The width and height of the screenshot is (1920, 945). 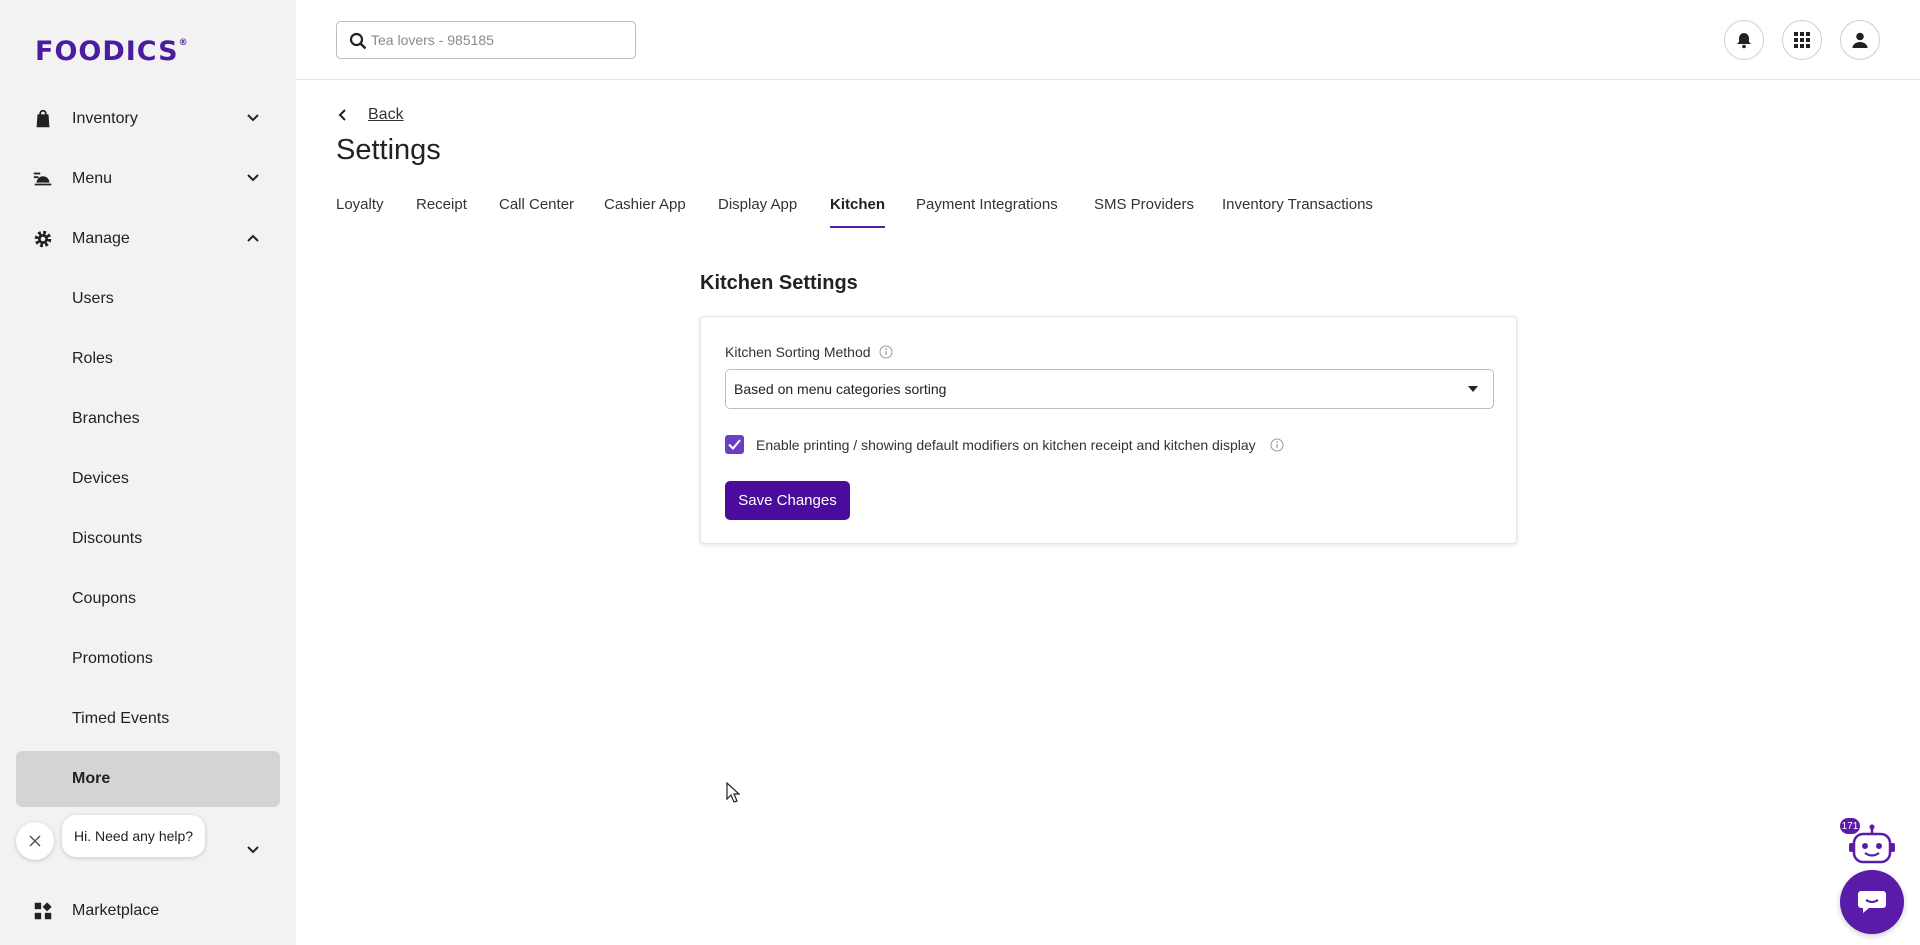 I want to click on sidebar-subitem-devices: Devices, so click(x=148, y=479).